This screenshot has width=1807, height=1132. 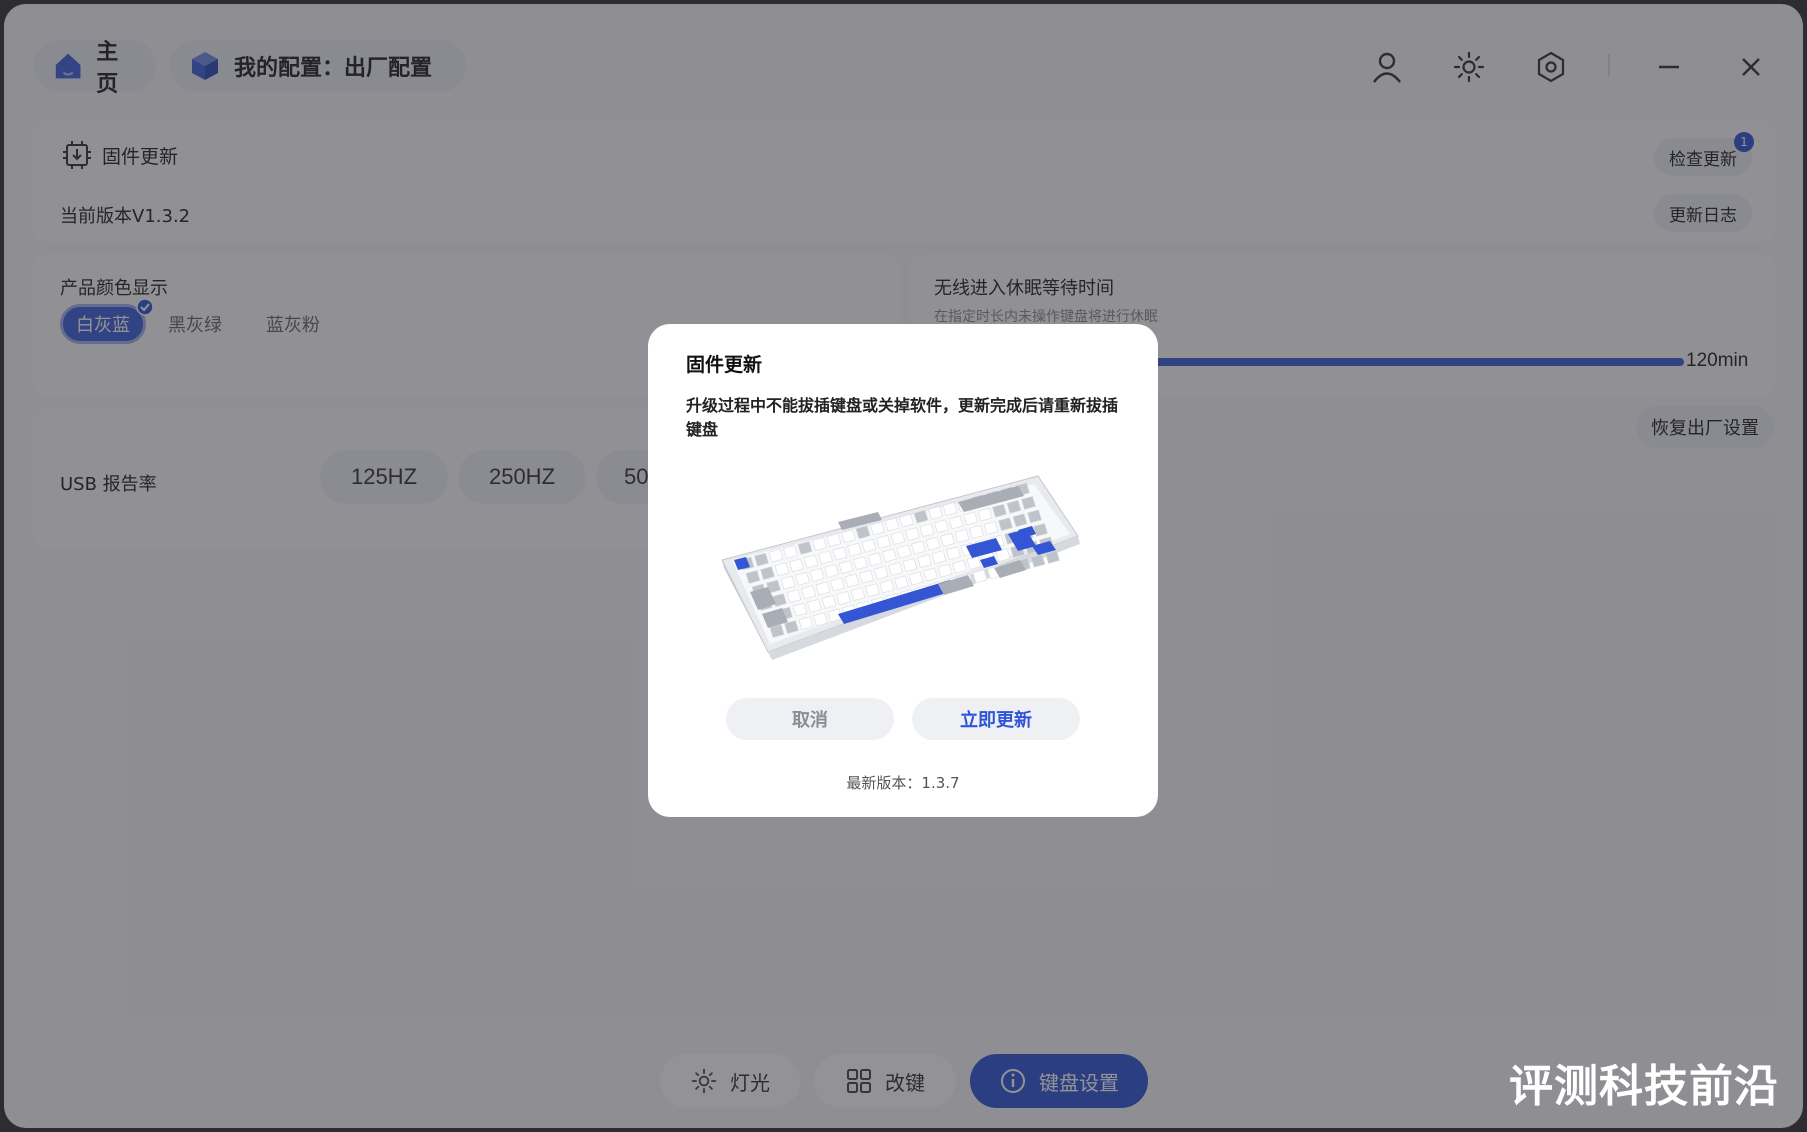 I want to click on dialog-message: 升级过程中不能拔插键盘或关掉软件，更新完成后请重新拔插键盘, so click(x=902, y=417).